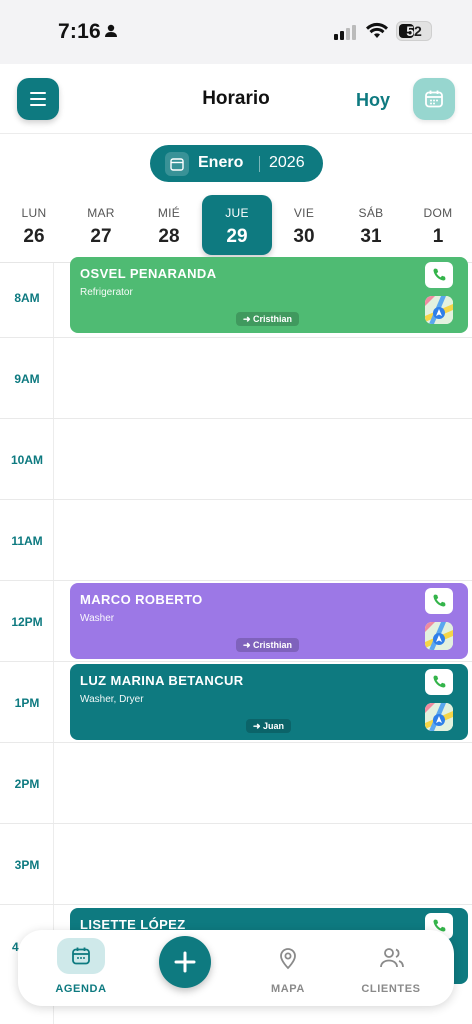 This screenshot has width=472, height=1024. What do you see at coordinates (392, 958) in the screenshot?
I see `users-icon` at bounding box center [392, 958].